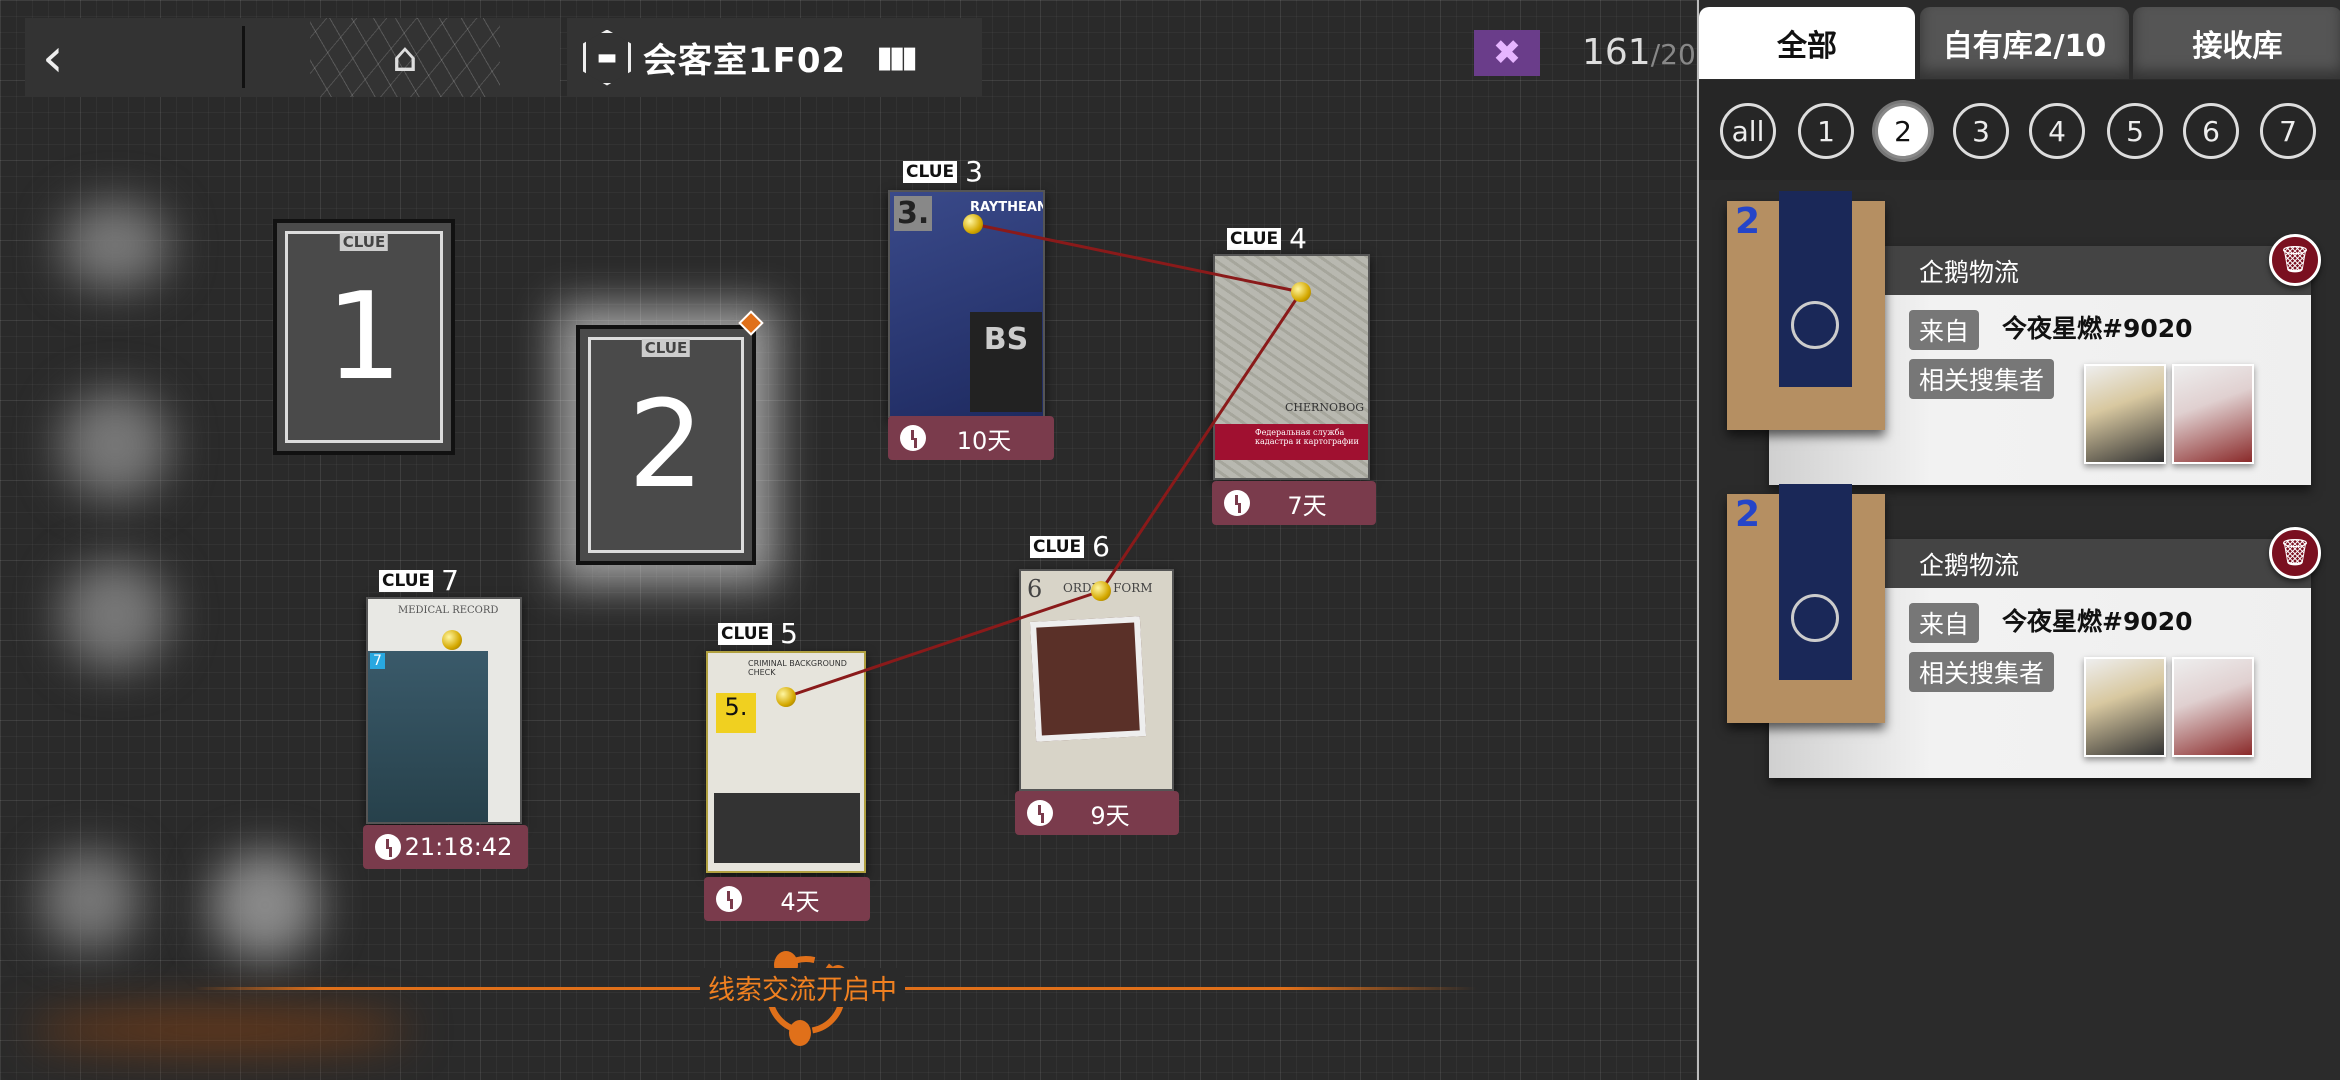 The image size is (2340, 1080). Describe the element at coordinates (2288, 131) in the screenshot. I see `filter-7: 7` at that location.